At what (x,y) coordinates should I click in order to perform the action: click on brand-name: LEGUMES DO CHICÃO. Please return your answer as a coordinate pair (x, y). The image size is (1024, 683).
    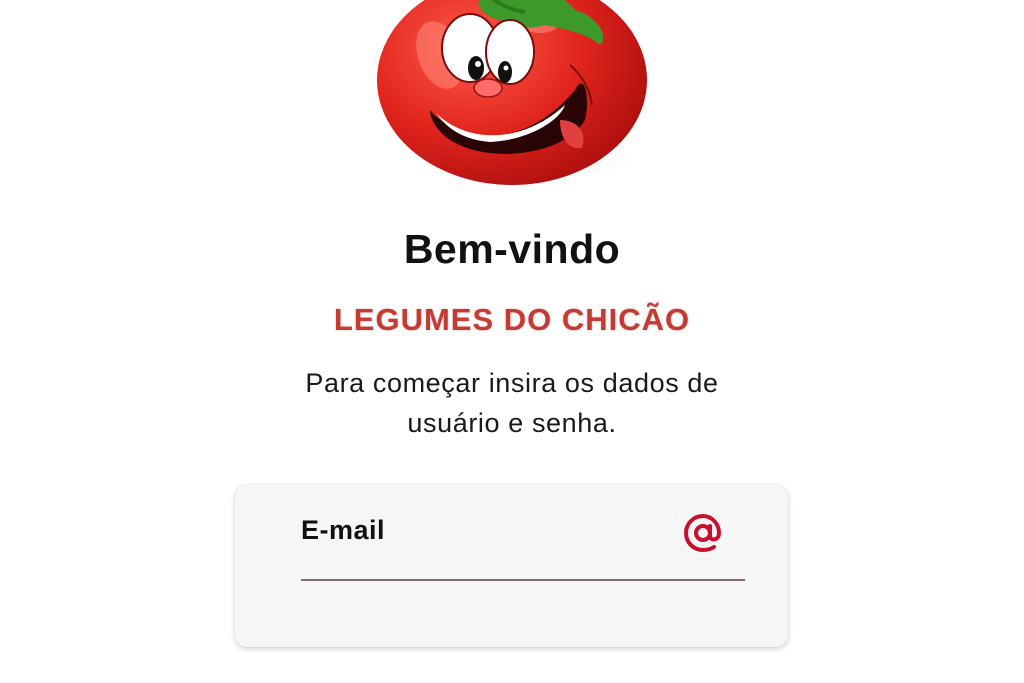
    Looking at the image, I should click on (512, 319).